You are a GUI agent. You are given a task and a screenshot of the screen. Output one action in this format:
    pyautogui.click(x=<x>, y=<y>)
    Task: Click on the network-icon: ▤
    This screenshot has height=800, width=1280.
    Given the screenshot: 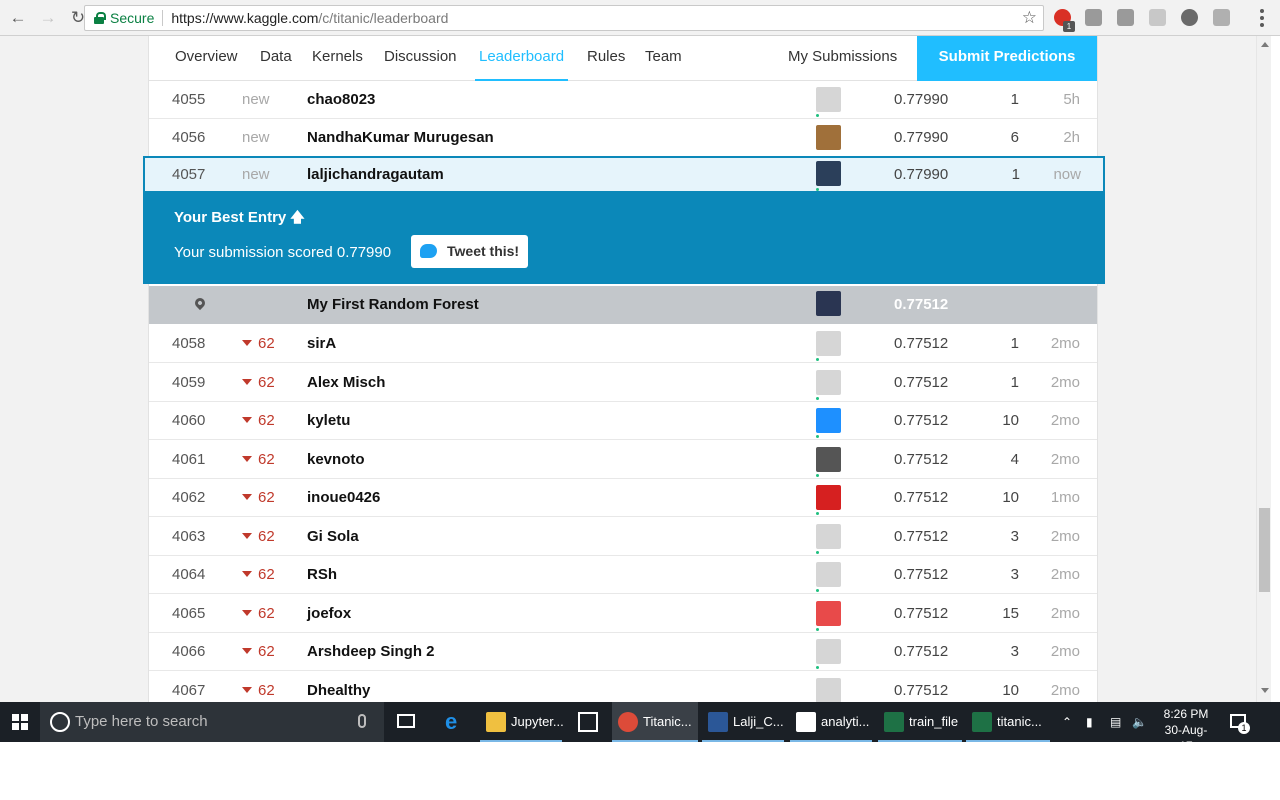 What is the action you would take?
    pyautogui.click(x=1115, y=722)
    